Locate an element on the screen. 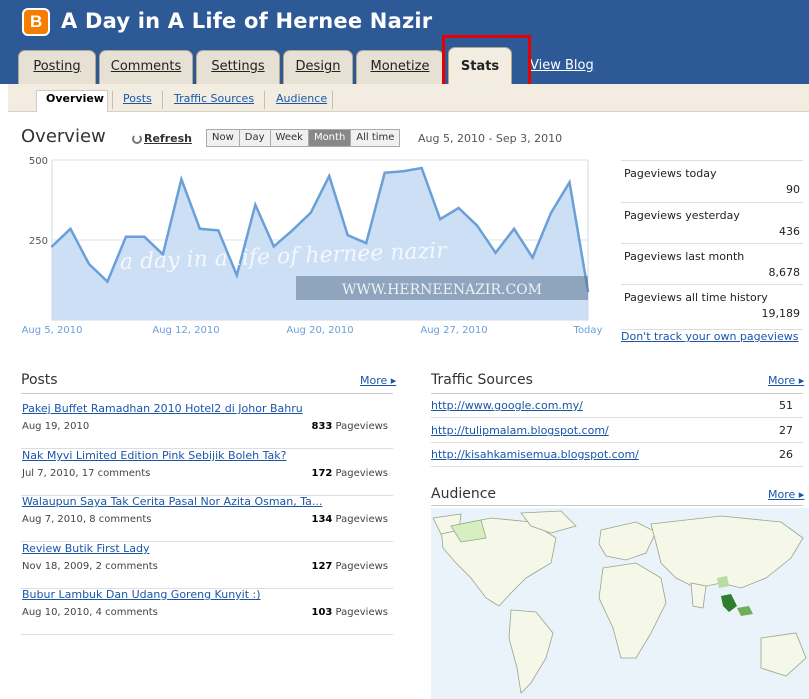 This screenshot has width=809, height=699. chart-x-tick-label: Aug 12, 2010 is located at coordinates (185, 330).